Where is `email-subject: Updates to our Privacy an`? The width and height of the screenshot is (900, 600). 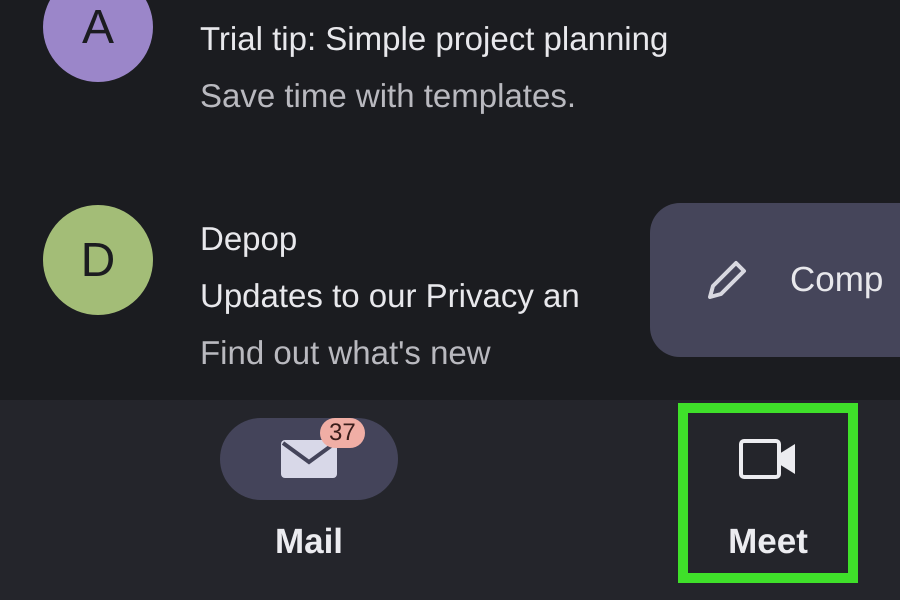 email-subject: Updates to our Privacy an is located at coordinates (390, 296).